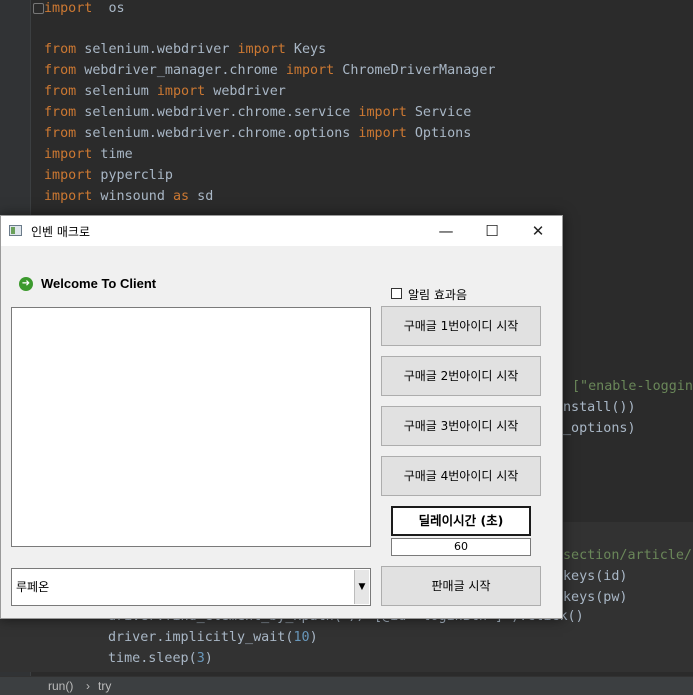  I want to click on code-line: from selenium import webdriver, so click(165, 91).